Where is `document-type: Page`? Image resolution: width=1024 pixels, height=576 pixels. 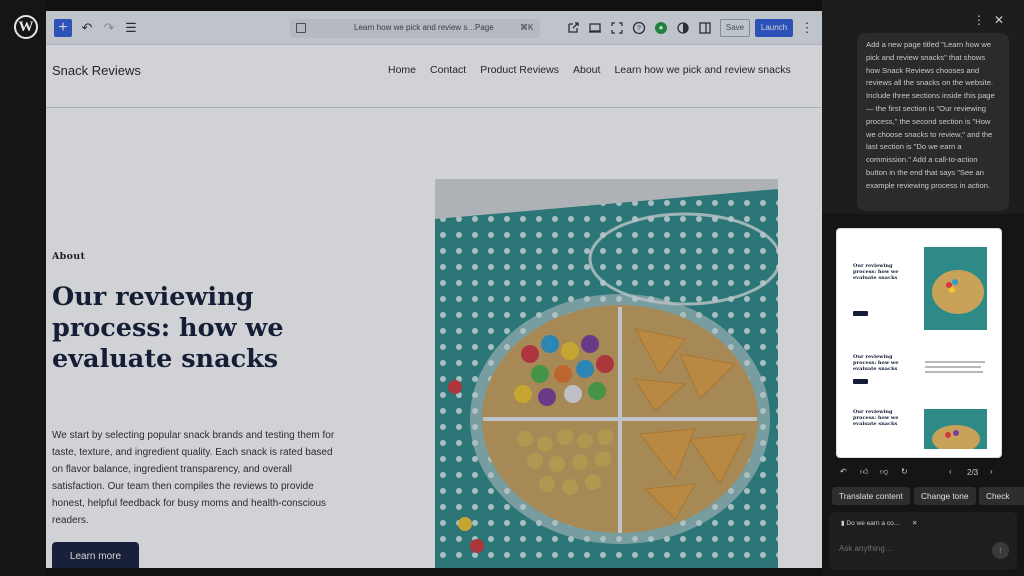 document-type: Page is located at coordinates (484, 27).